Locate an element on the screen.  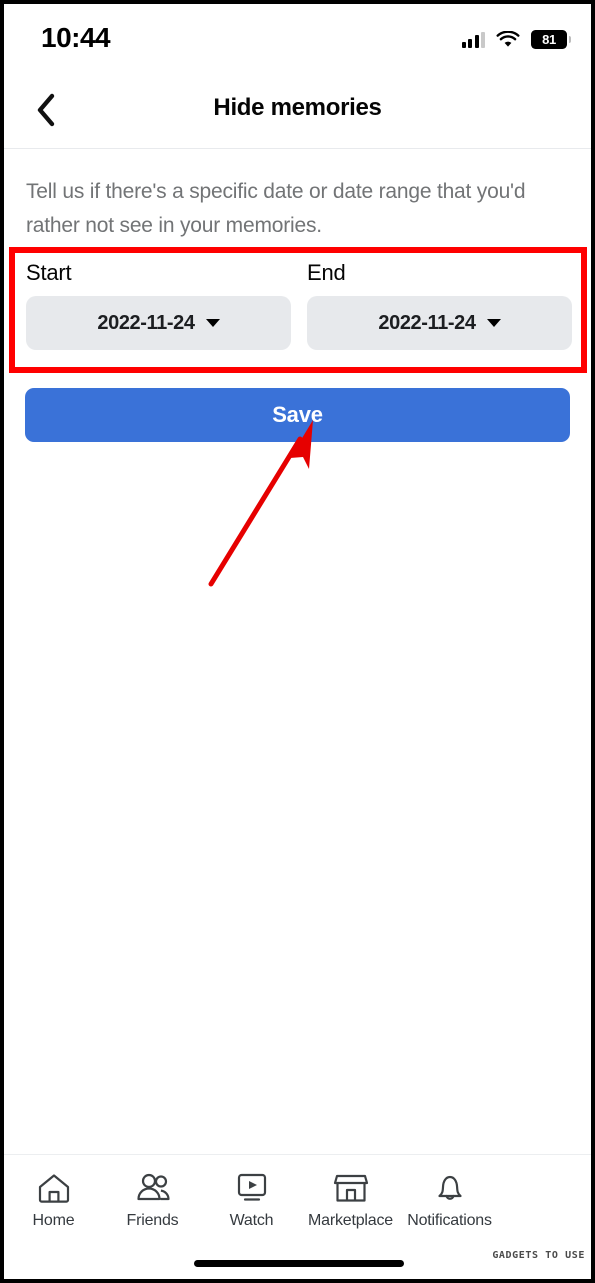
bell-icon is located at coordinates (450, 1188).